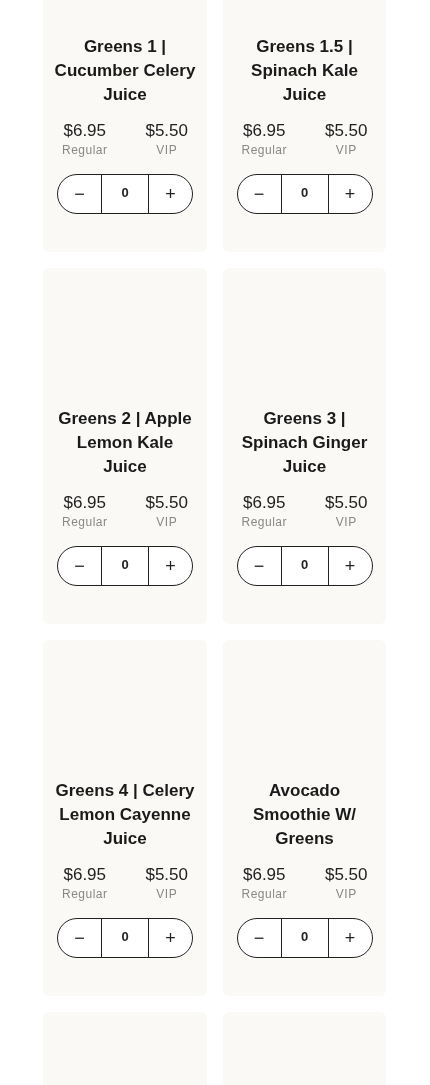 Image resolution: width=430 pixels, height=1085 pixels. I want to click on product-title: Greens 1 | Cucumber Celery Juice, so click(125, 71).